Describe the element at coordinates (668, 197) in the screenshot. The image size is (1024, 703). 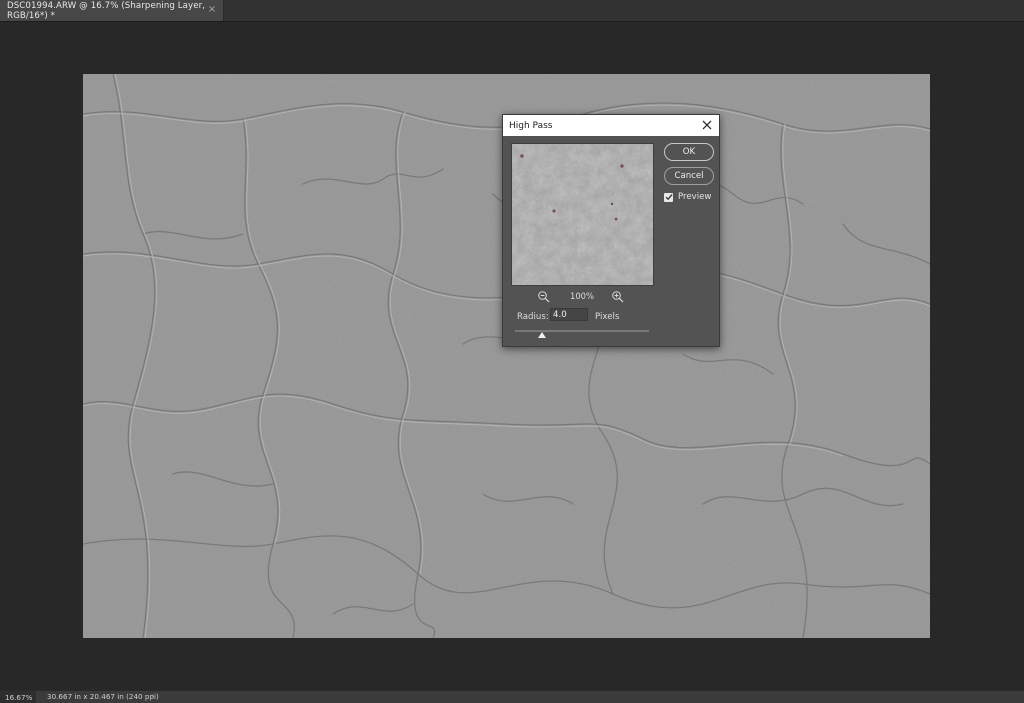
I see `checkmark-icon` at that location.